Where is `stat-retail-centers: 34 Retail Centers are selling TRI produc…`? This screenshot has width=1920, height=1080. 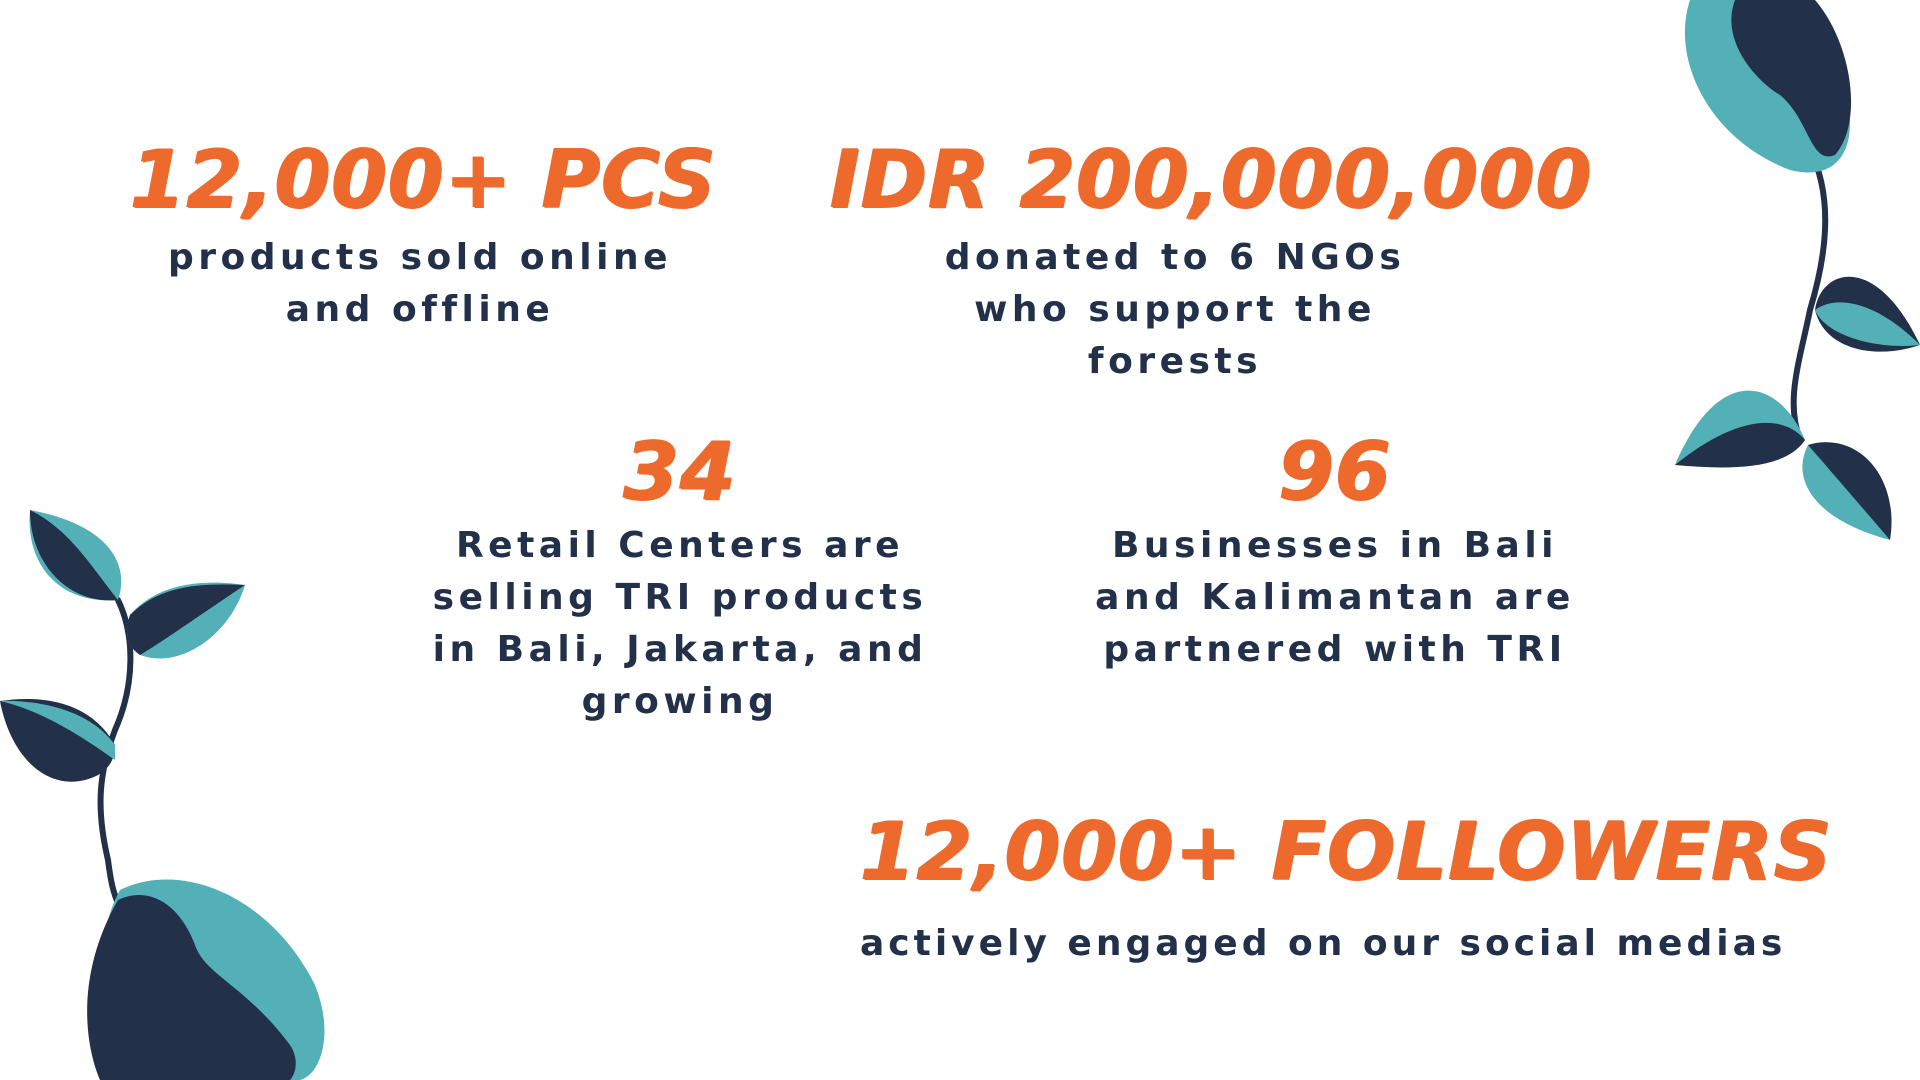 stat-retail-centers: 34 Retail Centers are selling TRI produc… is located at coordinates (680, 580).